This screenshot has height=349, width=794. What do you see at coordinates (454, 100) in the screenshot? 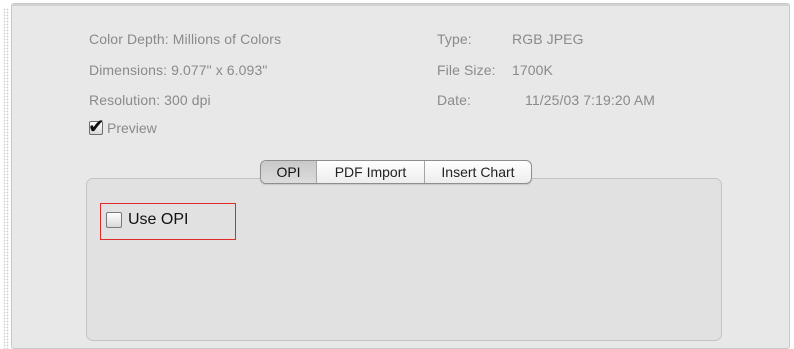
I see `date-label: Date:` at bounding box center [454, 100].